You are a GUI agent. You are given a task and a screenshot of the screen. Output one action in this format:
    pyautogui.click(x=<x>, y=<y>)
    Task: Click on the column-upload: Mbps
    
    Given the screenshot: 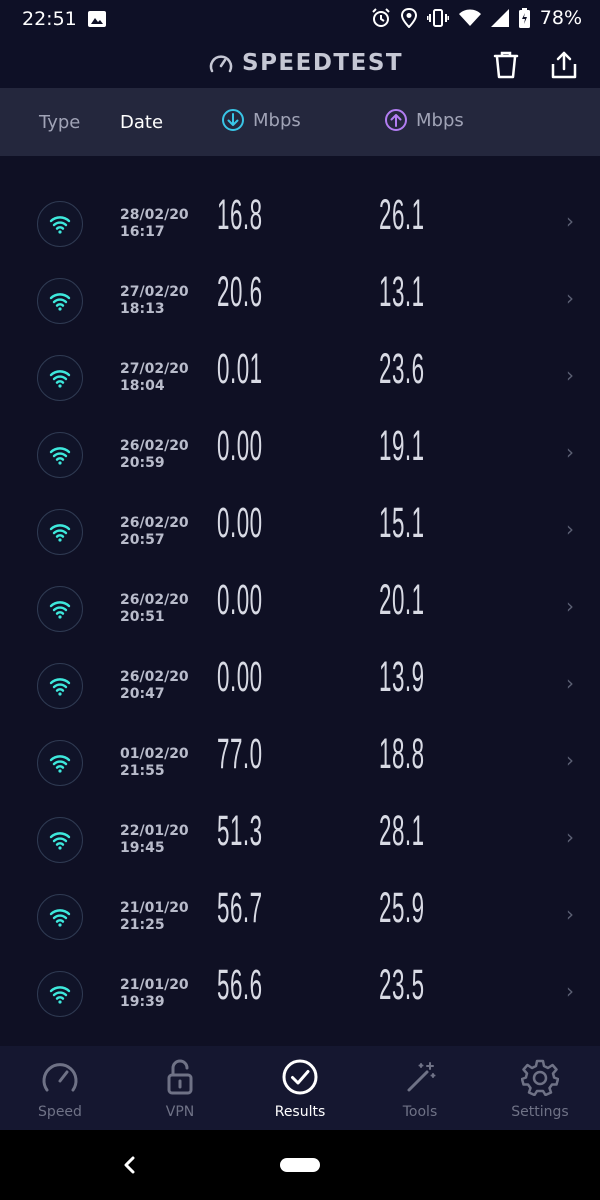 What is the action you would take?
    pyautogui.click(x=424, y=120)
    